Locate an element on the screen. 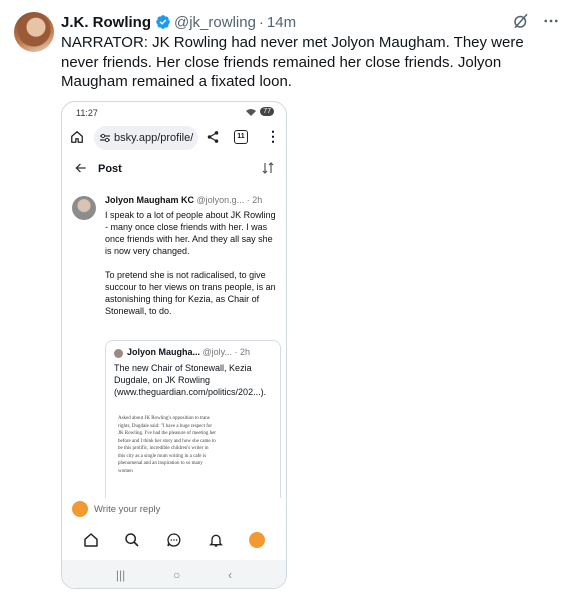 The width and height of the screenshot is (574, 600). bell-icon is located at coordinates (216, 540).